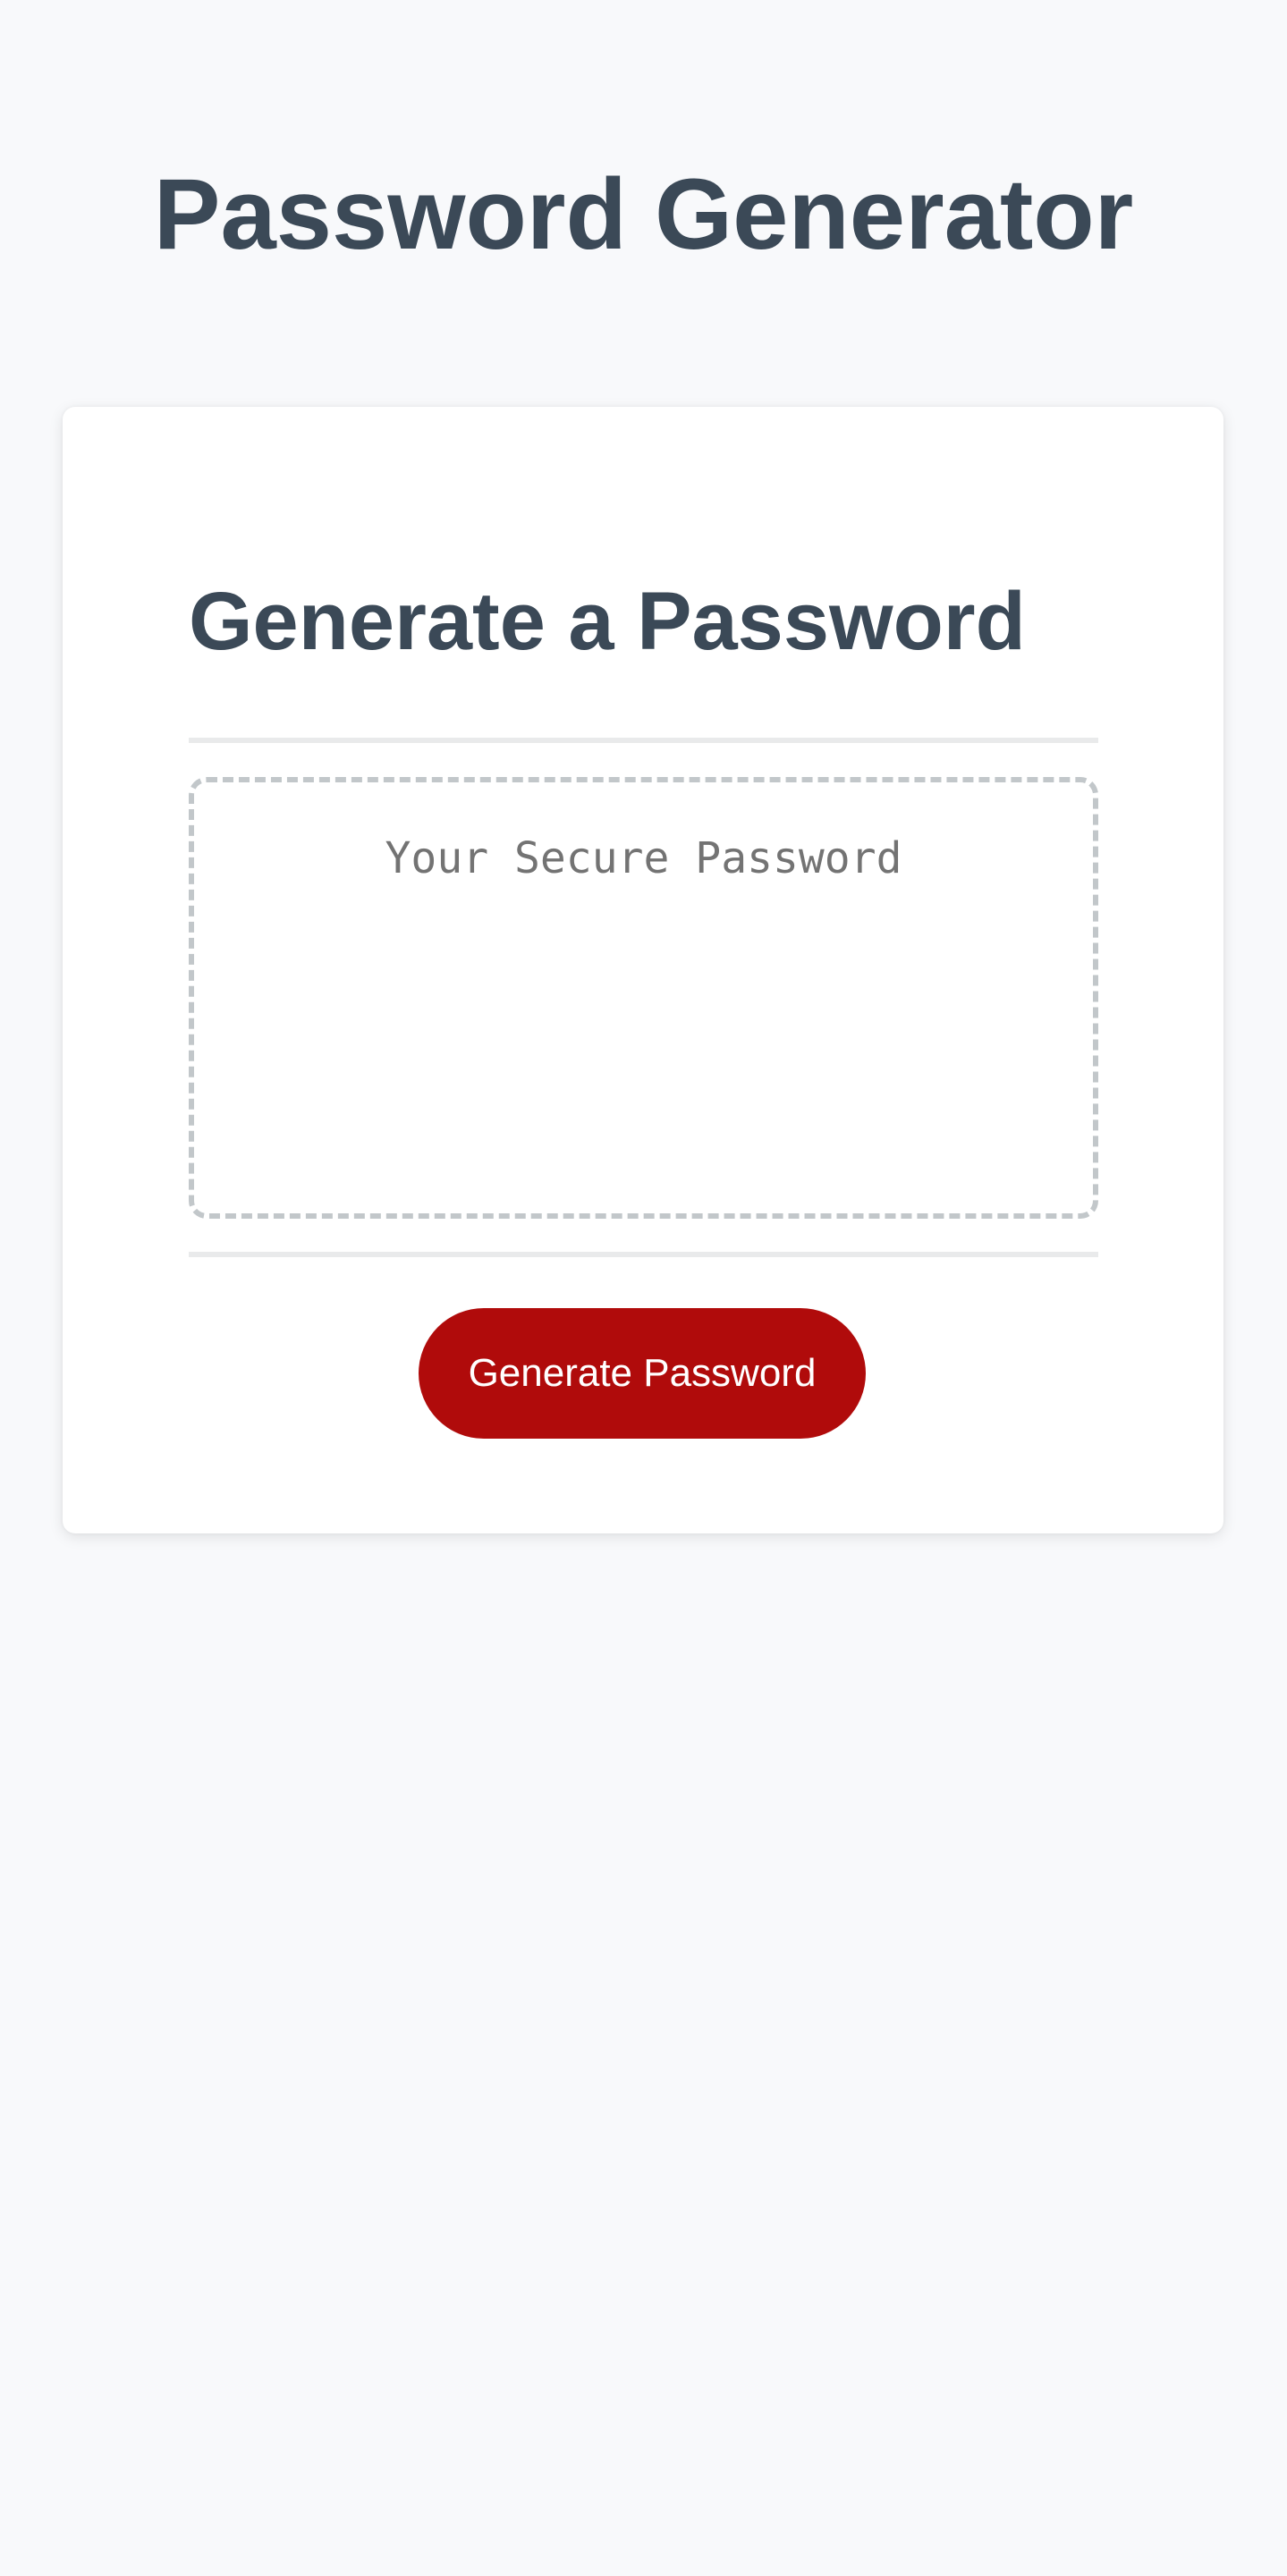 Image resolution: width=1287 pixels, height=2576 pixels. What do you see at coordinates (642, 1373) in the screenshot?
I see `generate-password-button: Generate Password` at bounding box center [642, 1373].